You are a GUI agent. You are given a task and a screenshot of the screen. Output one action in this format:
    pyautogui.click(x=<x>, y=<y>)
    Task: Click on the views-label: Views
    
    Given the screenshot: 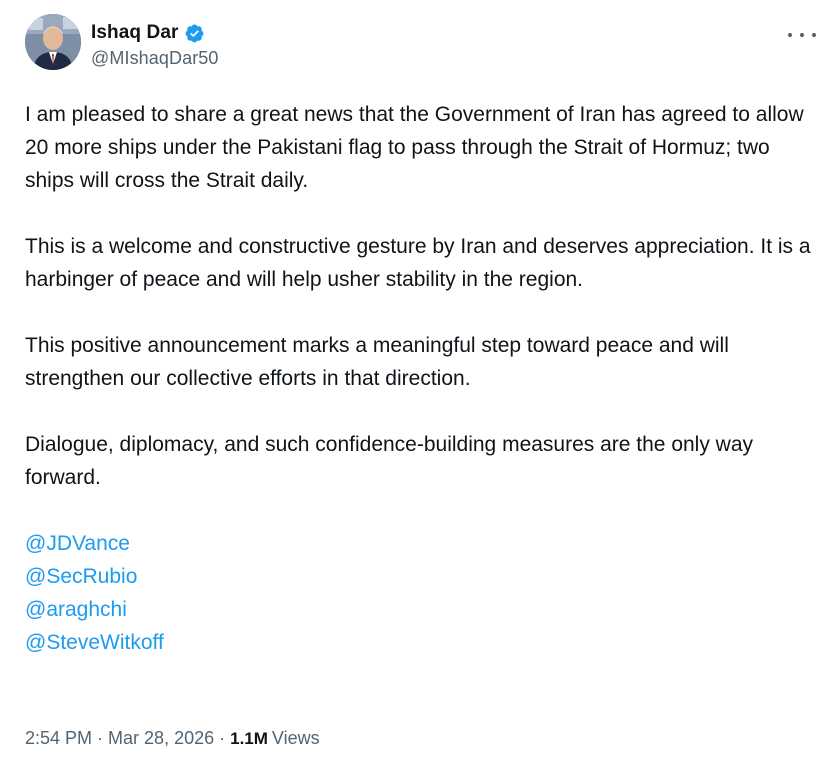 What is the action you would take?
    pyautogui.click(x=295, y=738)
    